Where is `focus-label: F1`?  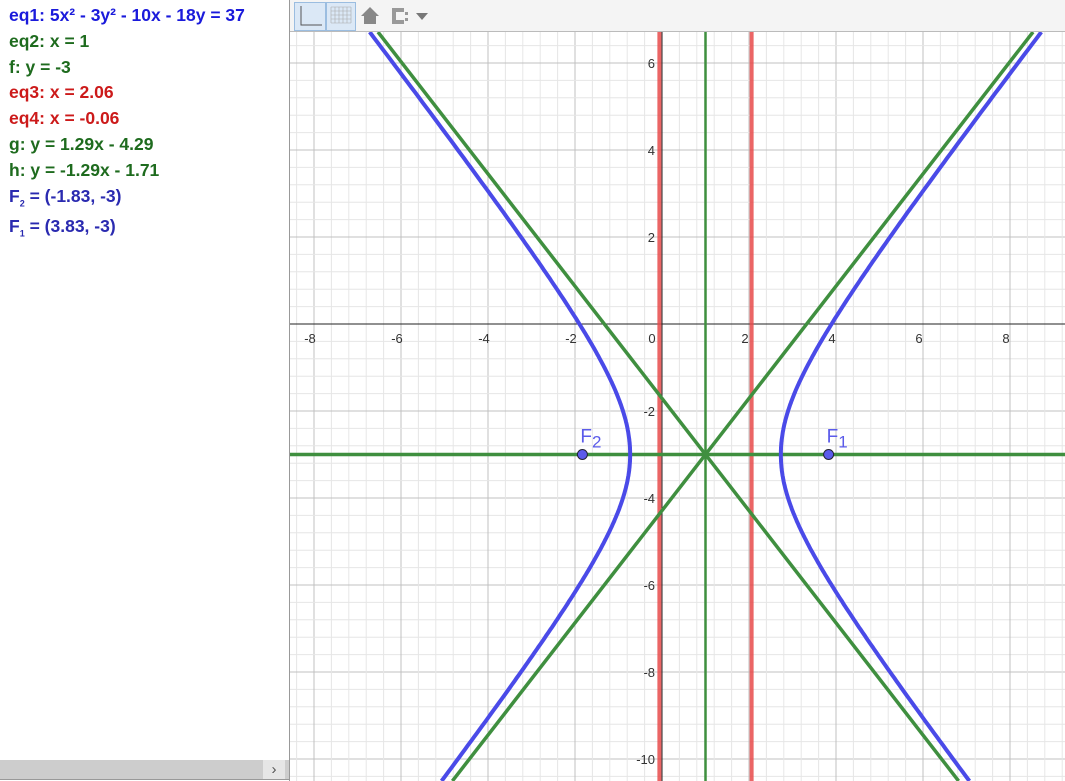 focus-label: F1 is located at coordinates (837, 439).